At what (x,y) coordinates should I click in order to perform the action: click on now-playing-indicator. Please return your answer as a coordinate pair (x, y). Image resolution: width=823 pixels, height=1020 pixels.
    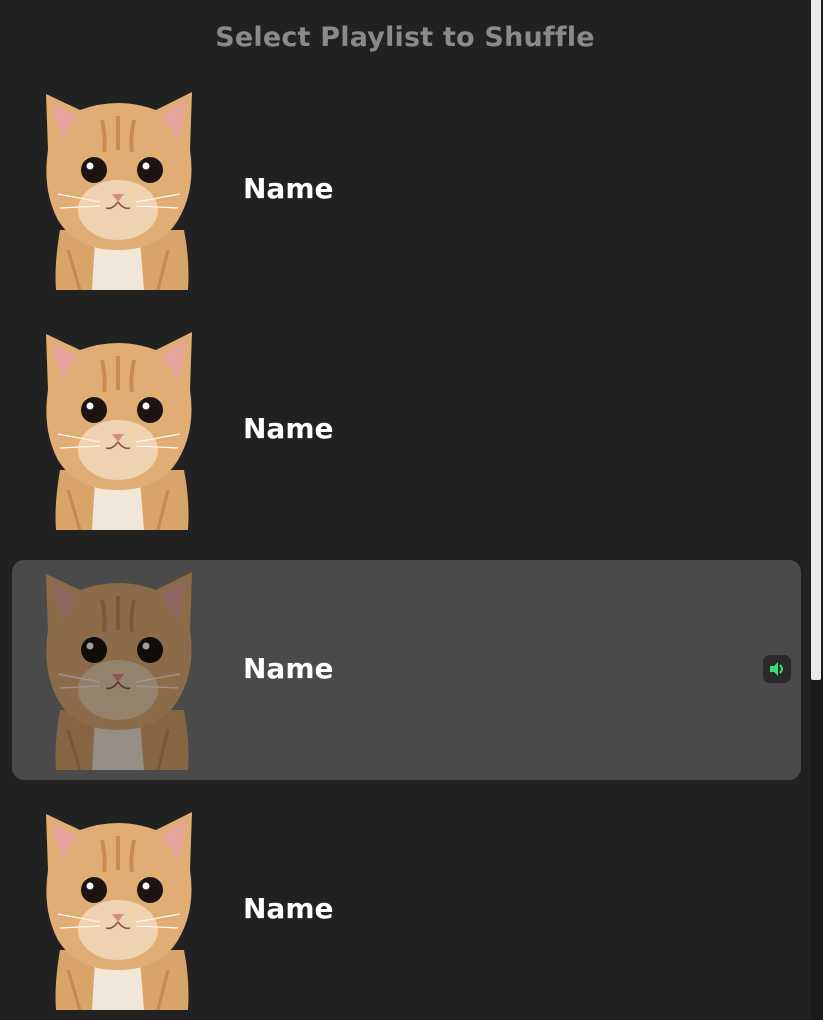
    Looking at the image, I should click on (777, 669).